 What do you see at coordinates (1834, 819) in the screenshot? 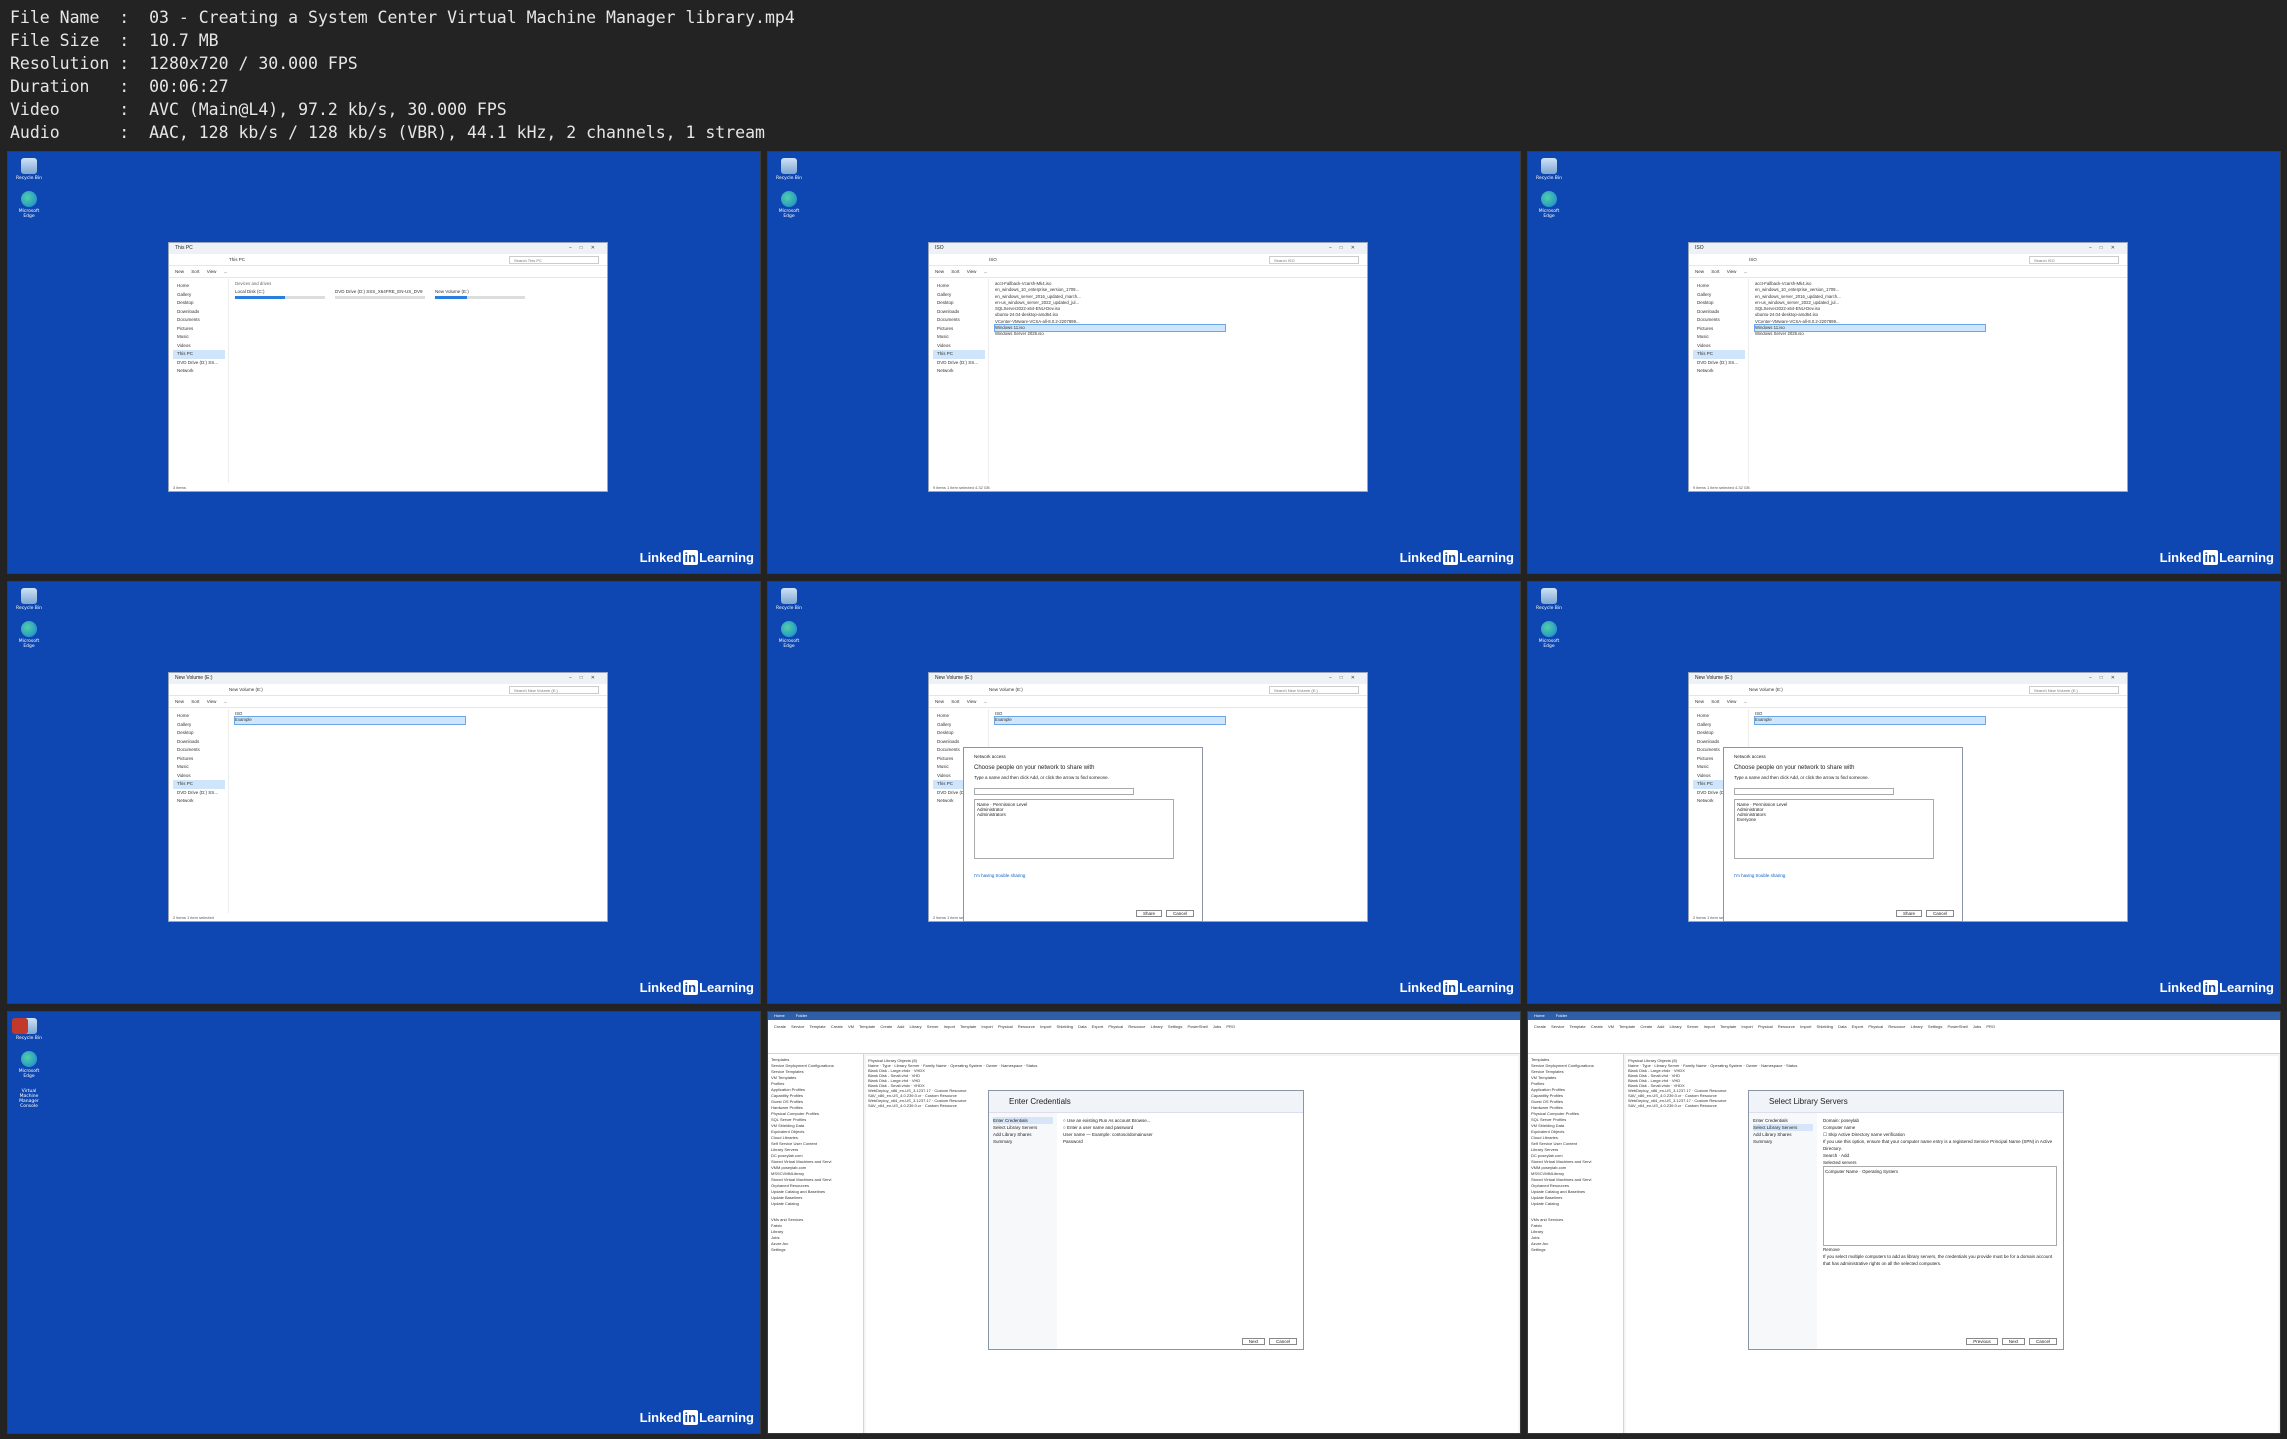
I see `share-row: Everyone` at bounding box center [1834, 819].